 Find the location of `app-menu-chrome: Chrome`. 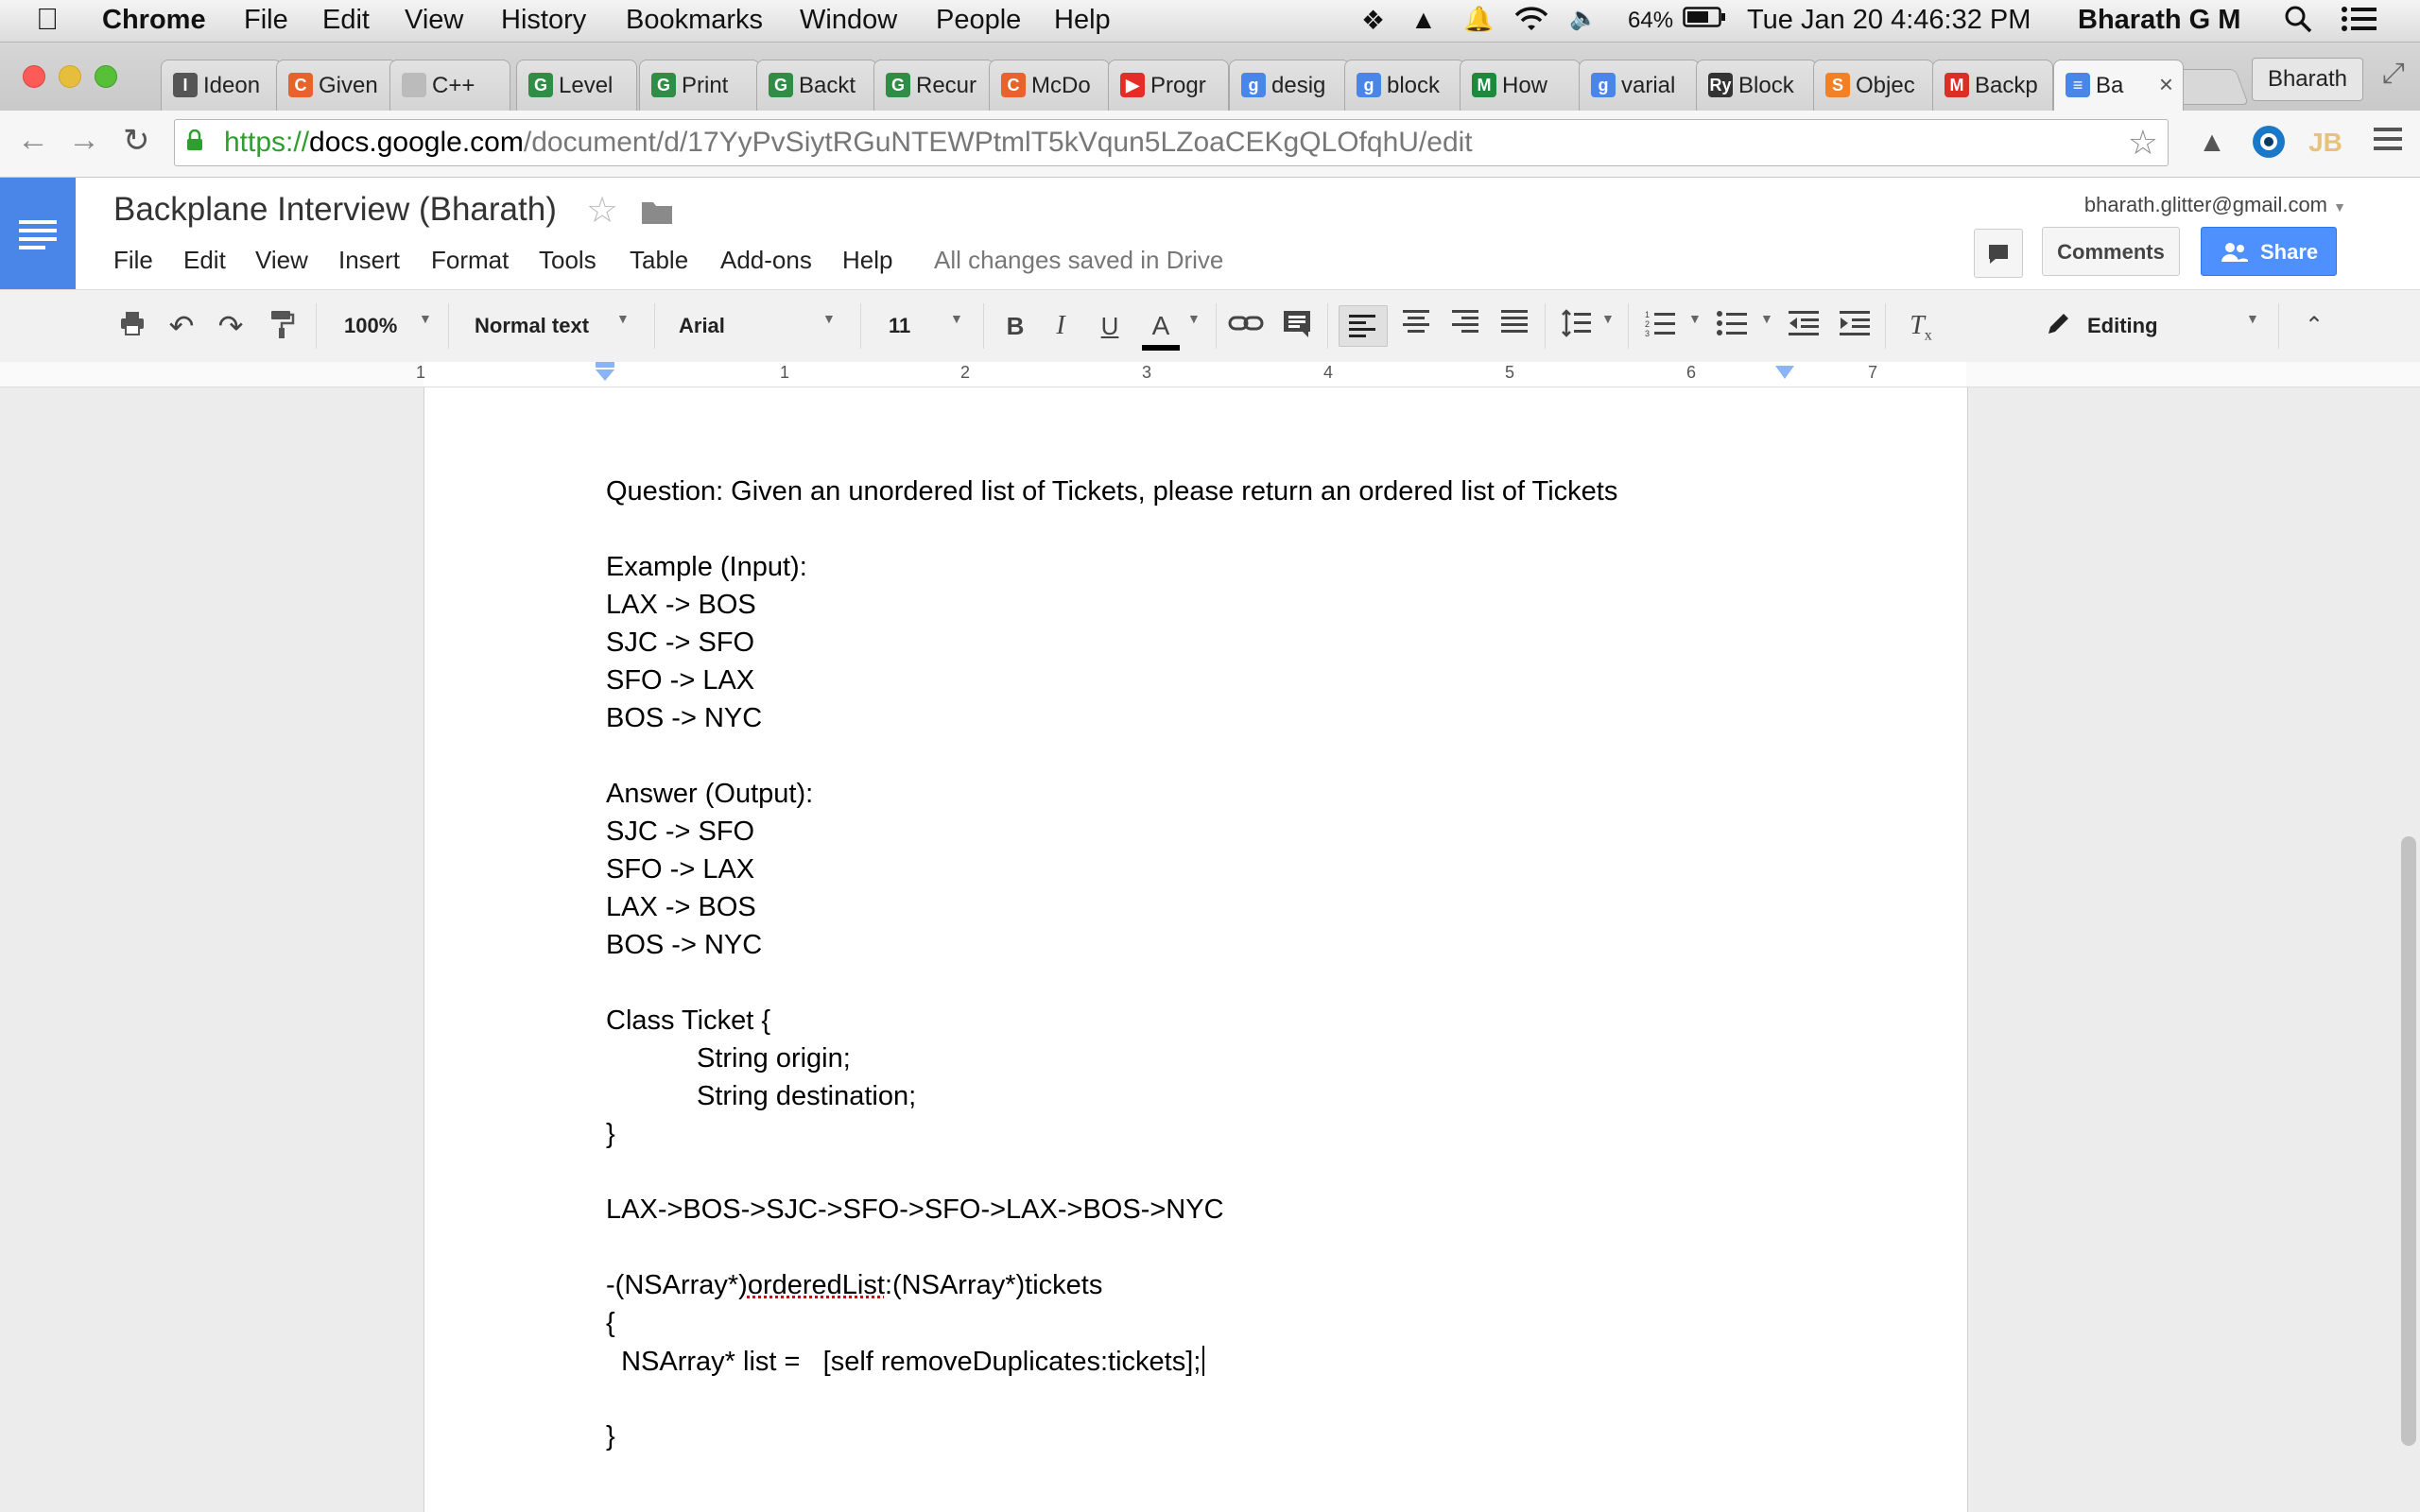

app-menu-chrome: Chrome is located at coordinates (154, 20).